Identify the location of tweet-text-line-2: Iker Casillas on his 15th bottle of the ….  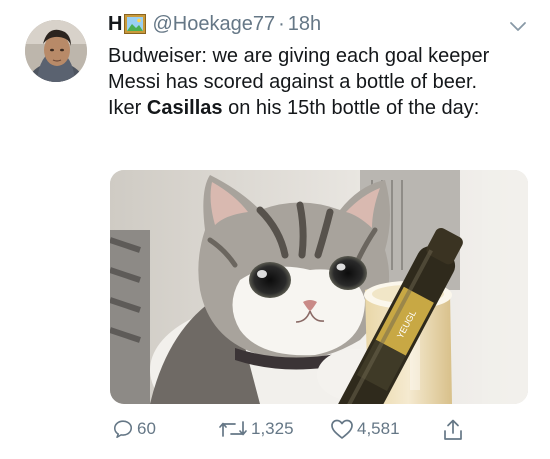
(323, 108).